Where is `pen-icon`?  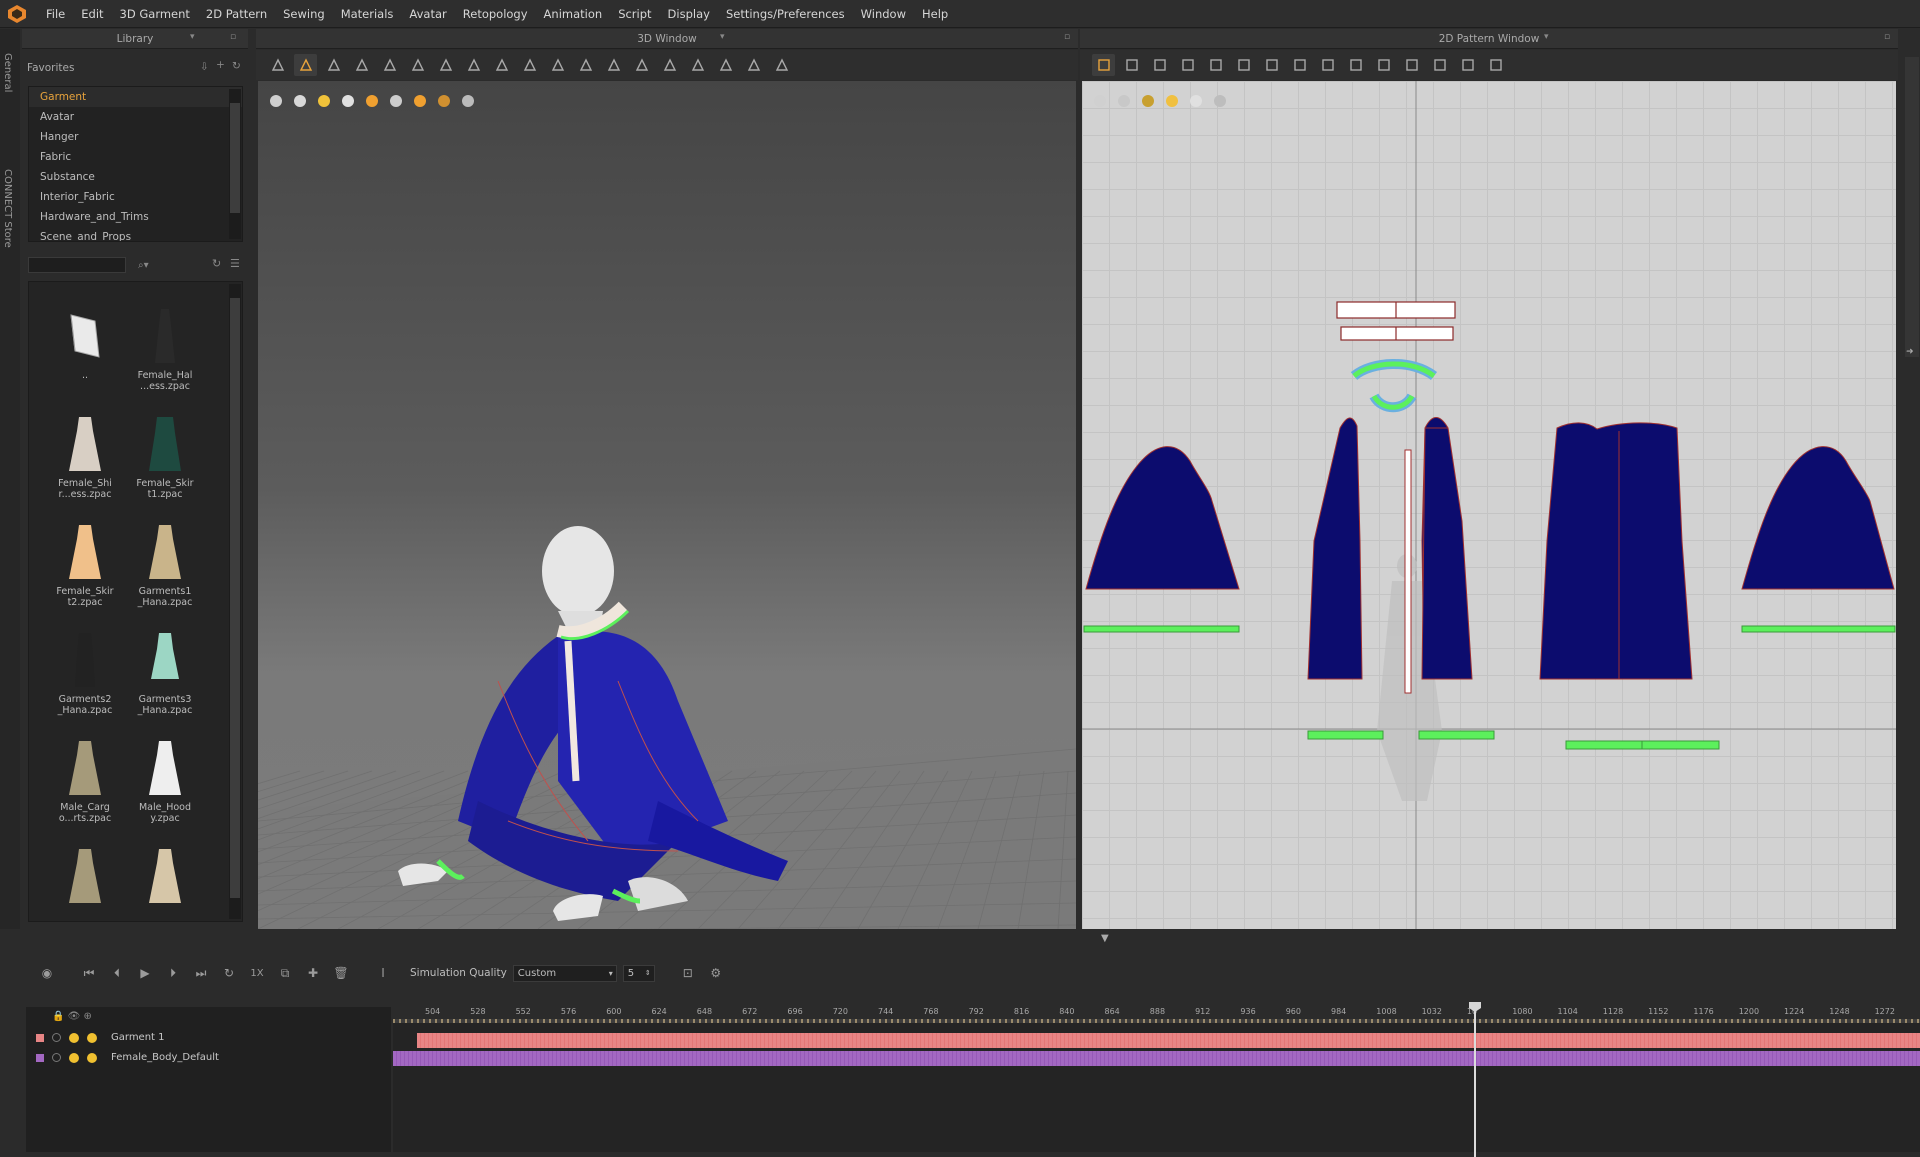 pen-icon is located at coordinates (697, 65).